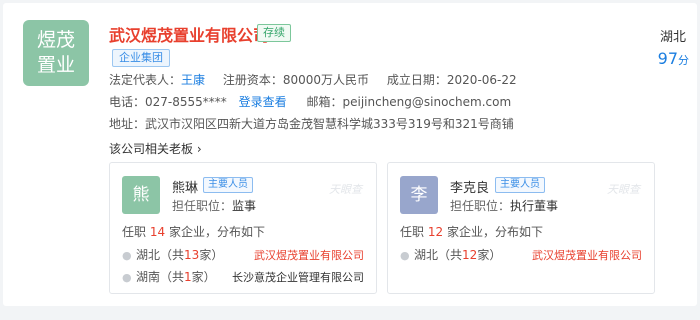 The height and width of the screenshot is (320, 700). I want to click on chevron-right-icon: ›, so click(199, 149).